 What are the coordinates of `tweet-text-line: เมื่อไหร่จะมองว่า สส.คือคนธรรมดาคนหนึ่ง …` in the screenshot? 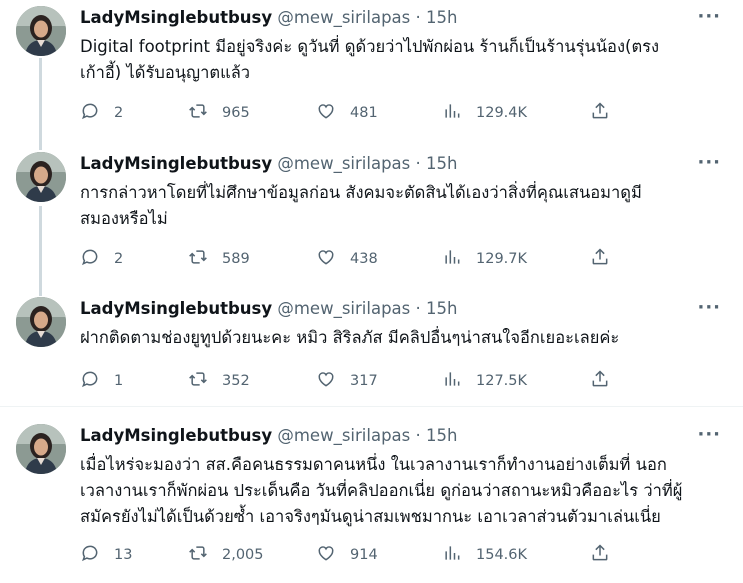 It's located at (373, 464).